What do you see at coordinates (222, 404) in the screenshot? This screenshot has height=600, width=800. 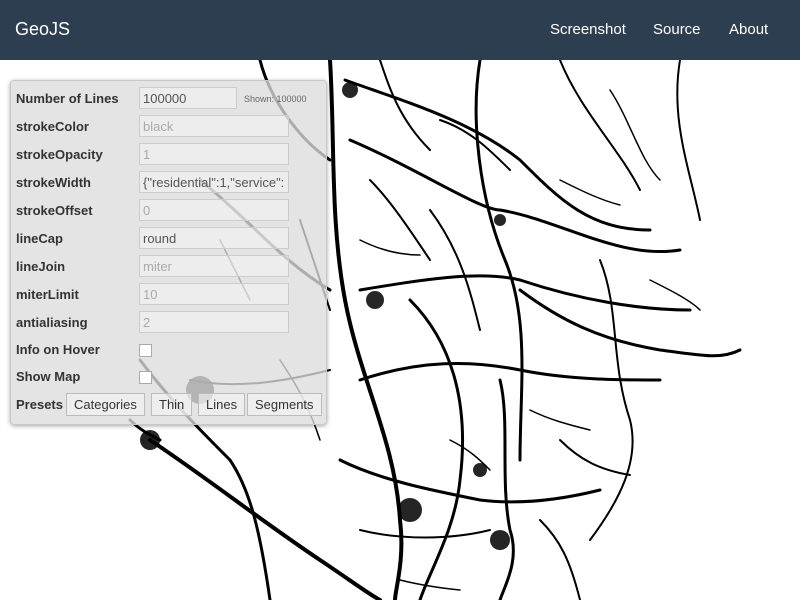 I see `preset-lines-button: Lines` at bounding box center [222, 404].